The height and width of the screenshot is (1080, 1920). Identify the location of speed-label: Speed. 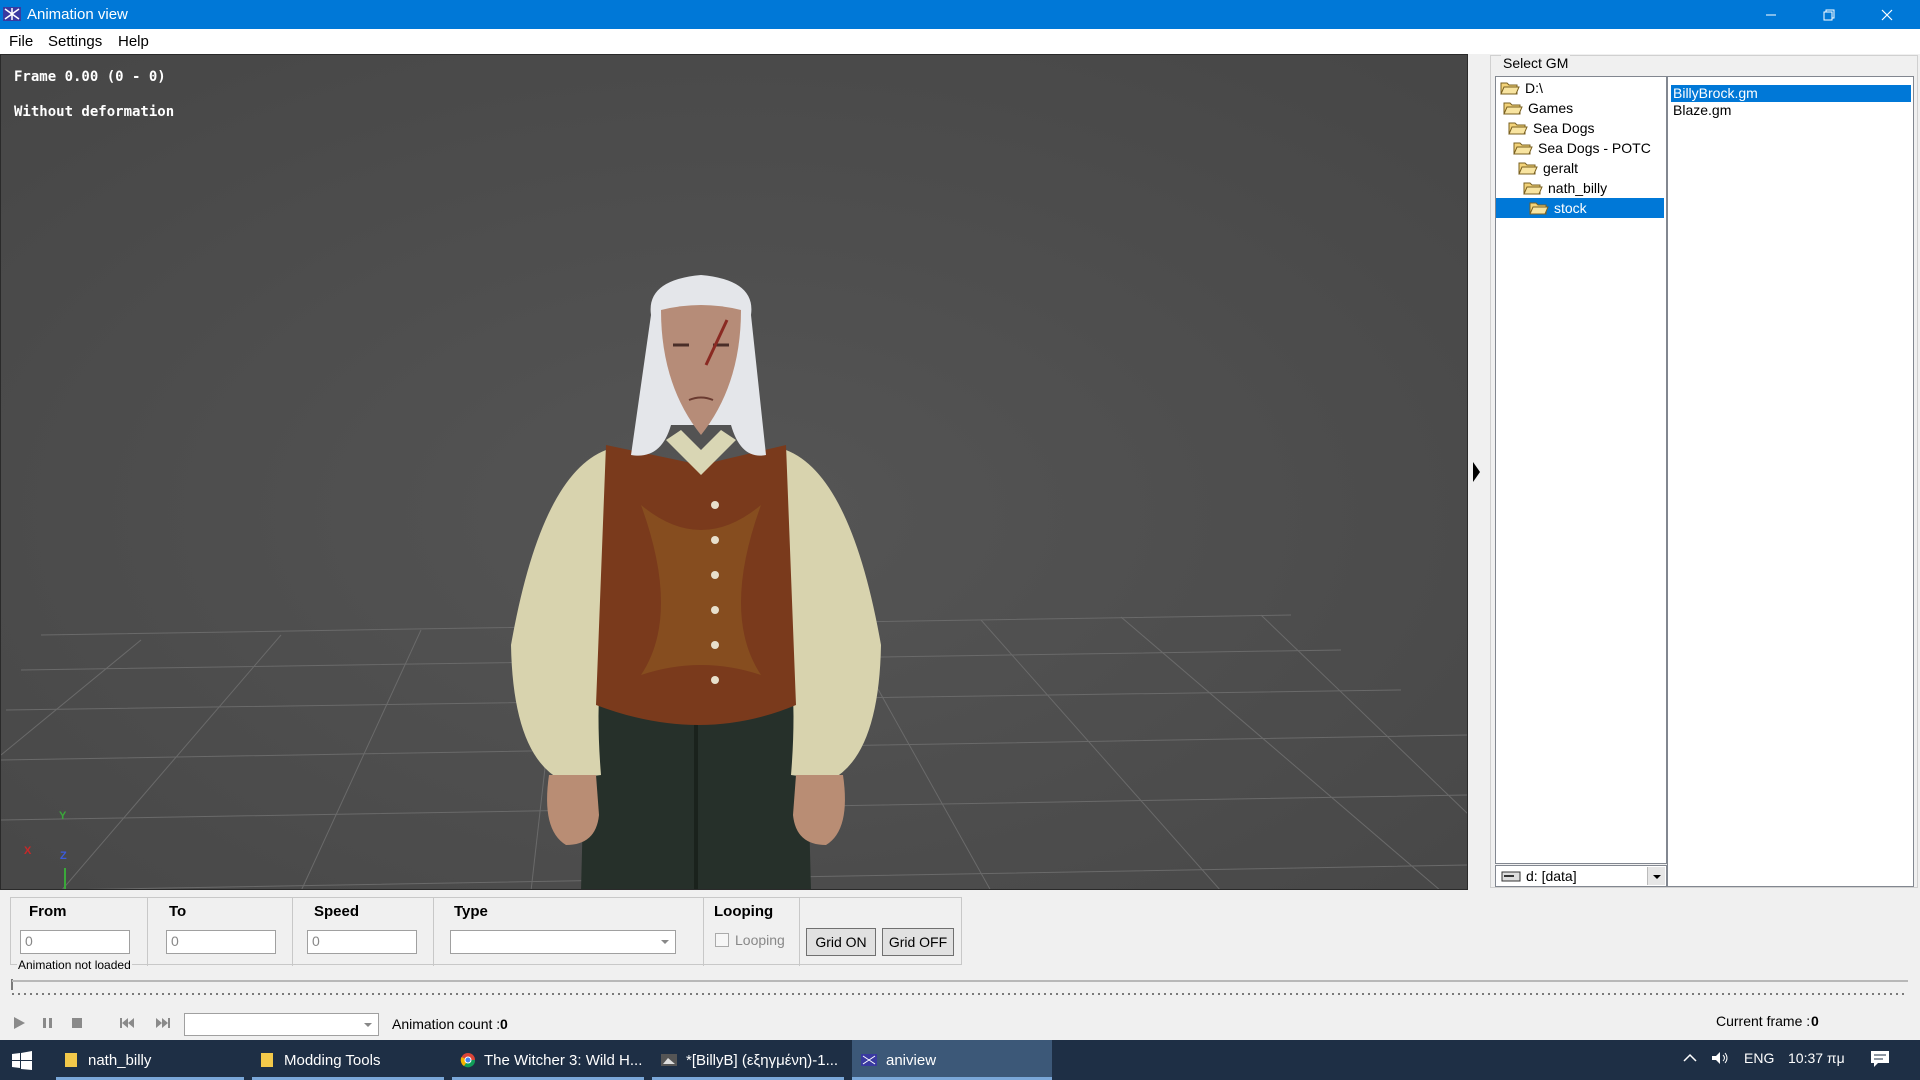
(337, 911).